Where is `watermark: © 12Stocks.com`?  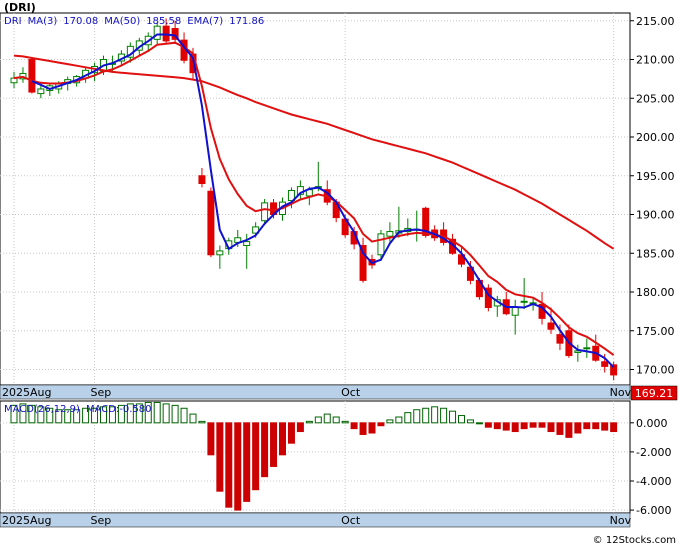
watermark: © 12Stocks.com is located at coordinates (634, 540).